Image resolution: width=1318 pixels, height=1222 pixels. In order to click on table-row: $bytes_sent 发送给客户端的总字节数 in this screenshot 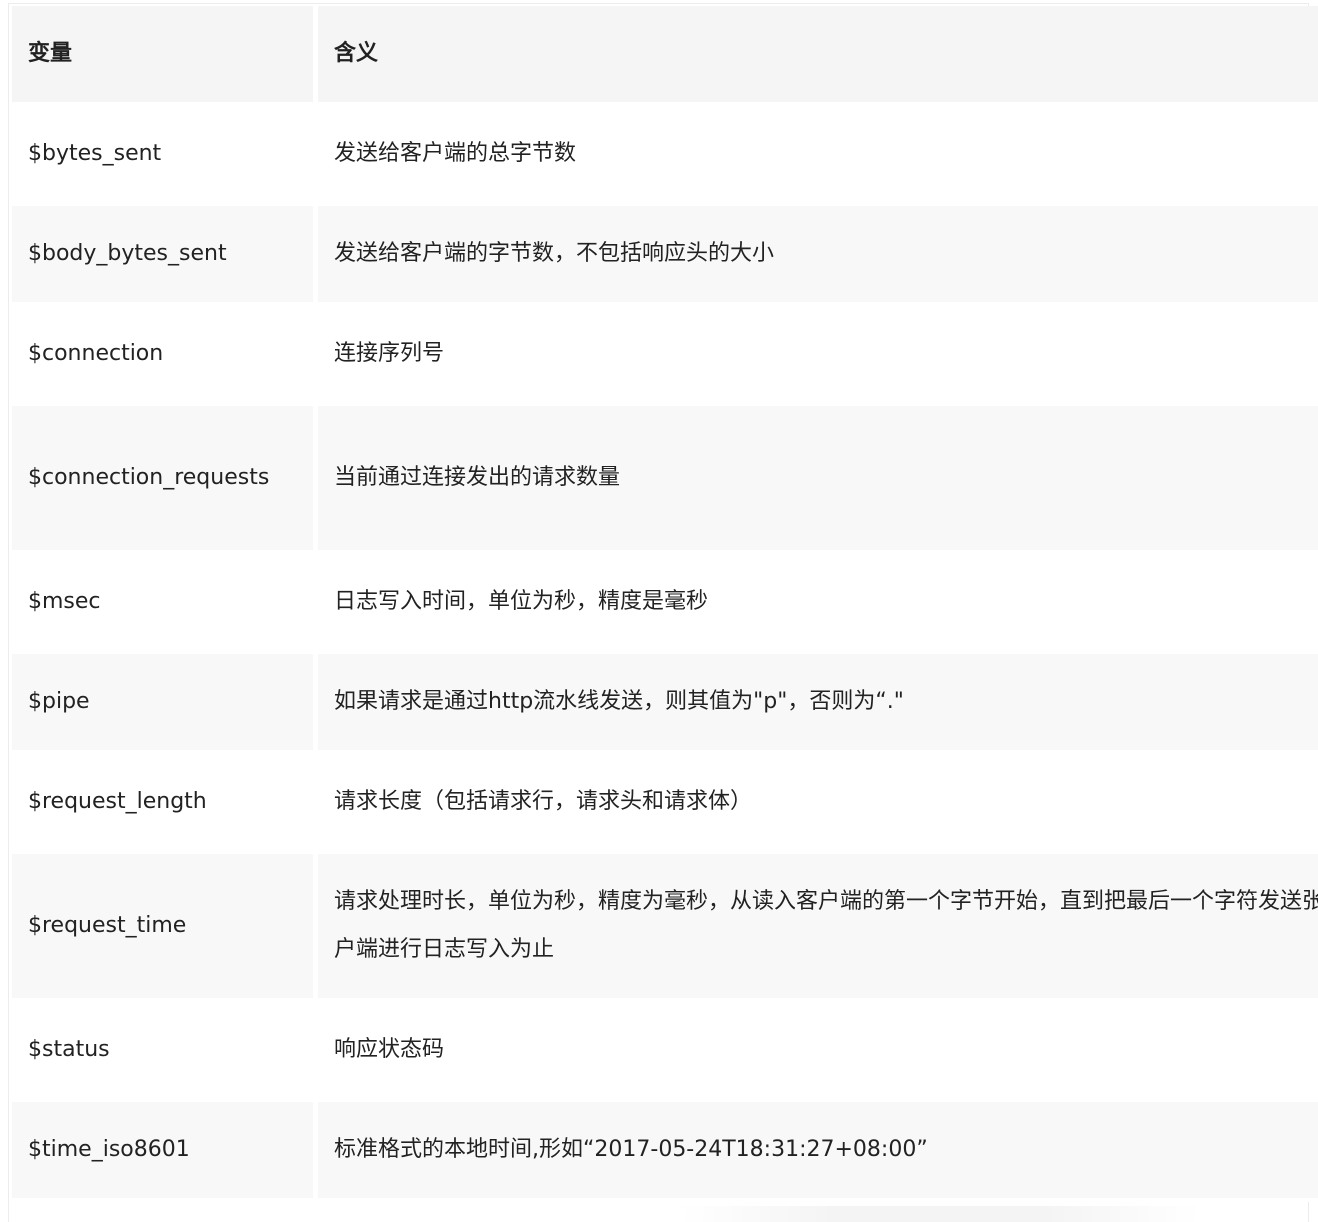, I will do `click(665, 156)`.